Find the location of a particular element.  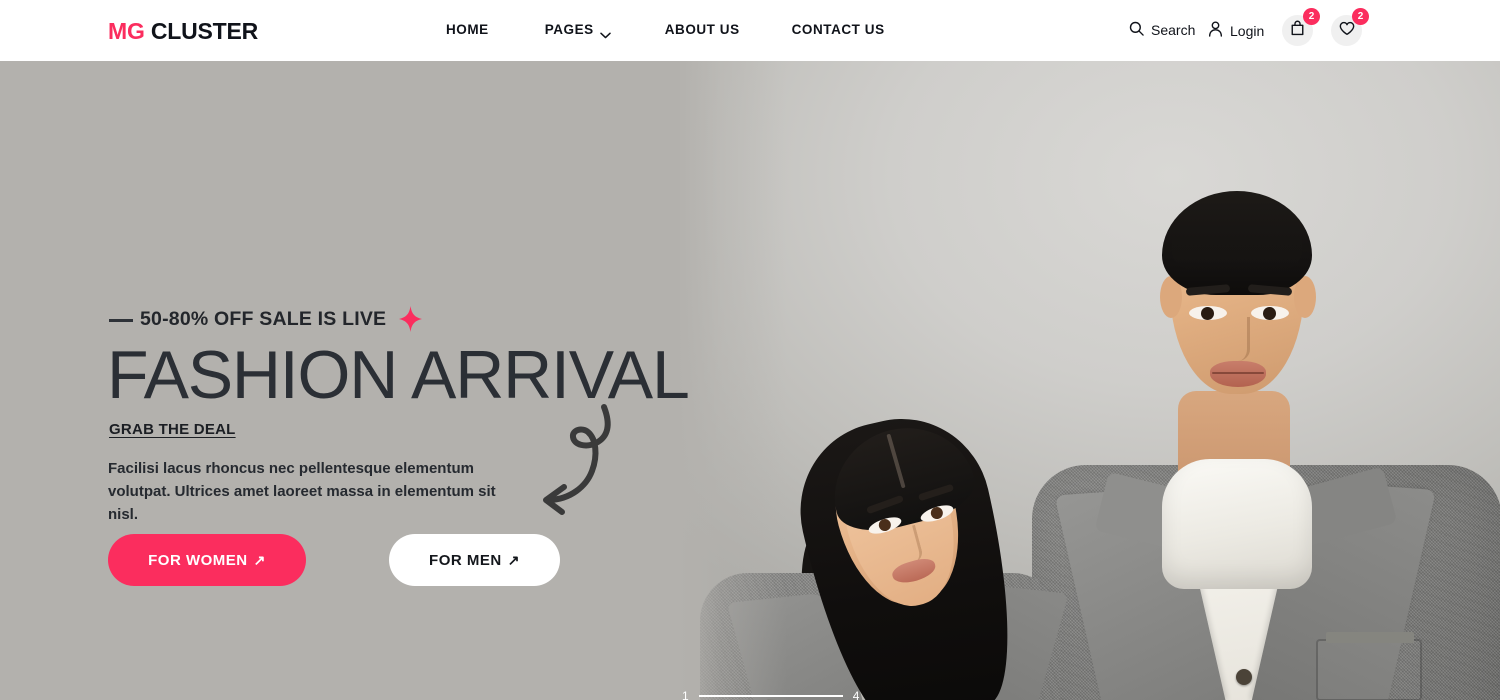

hero-eyebrow: 50-80% OFF SALE IS LIVE is located at coordinates (266, 320).